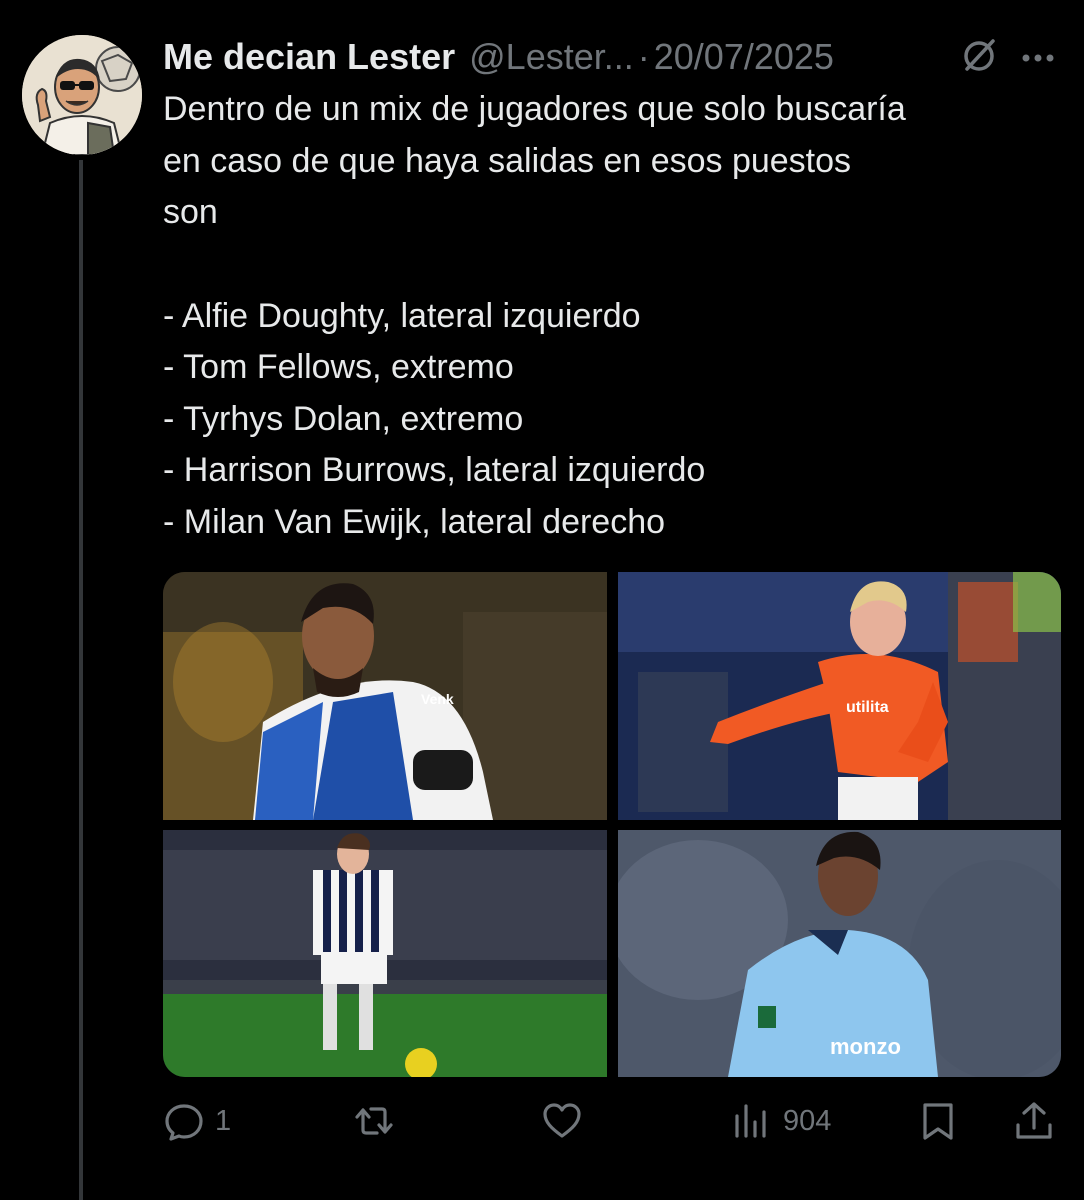 The width and height of the screenshot is (1084, 1200). I want to click on share-button, so click(1034, 1121).